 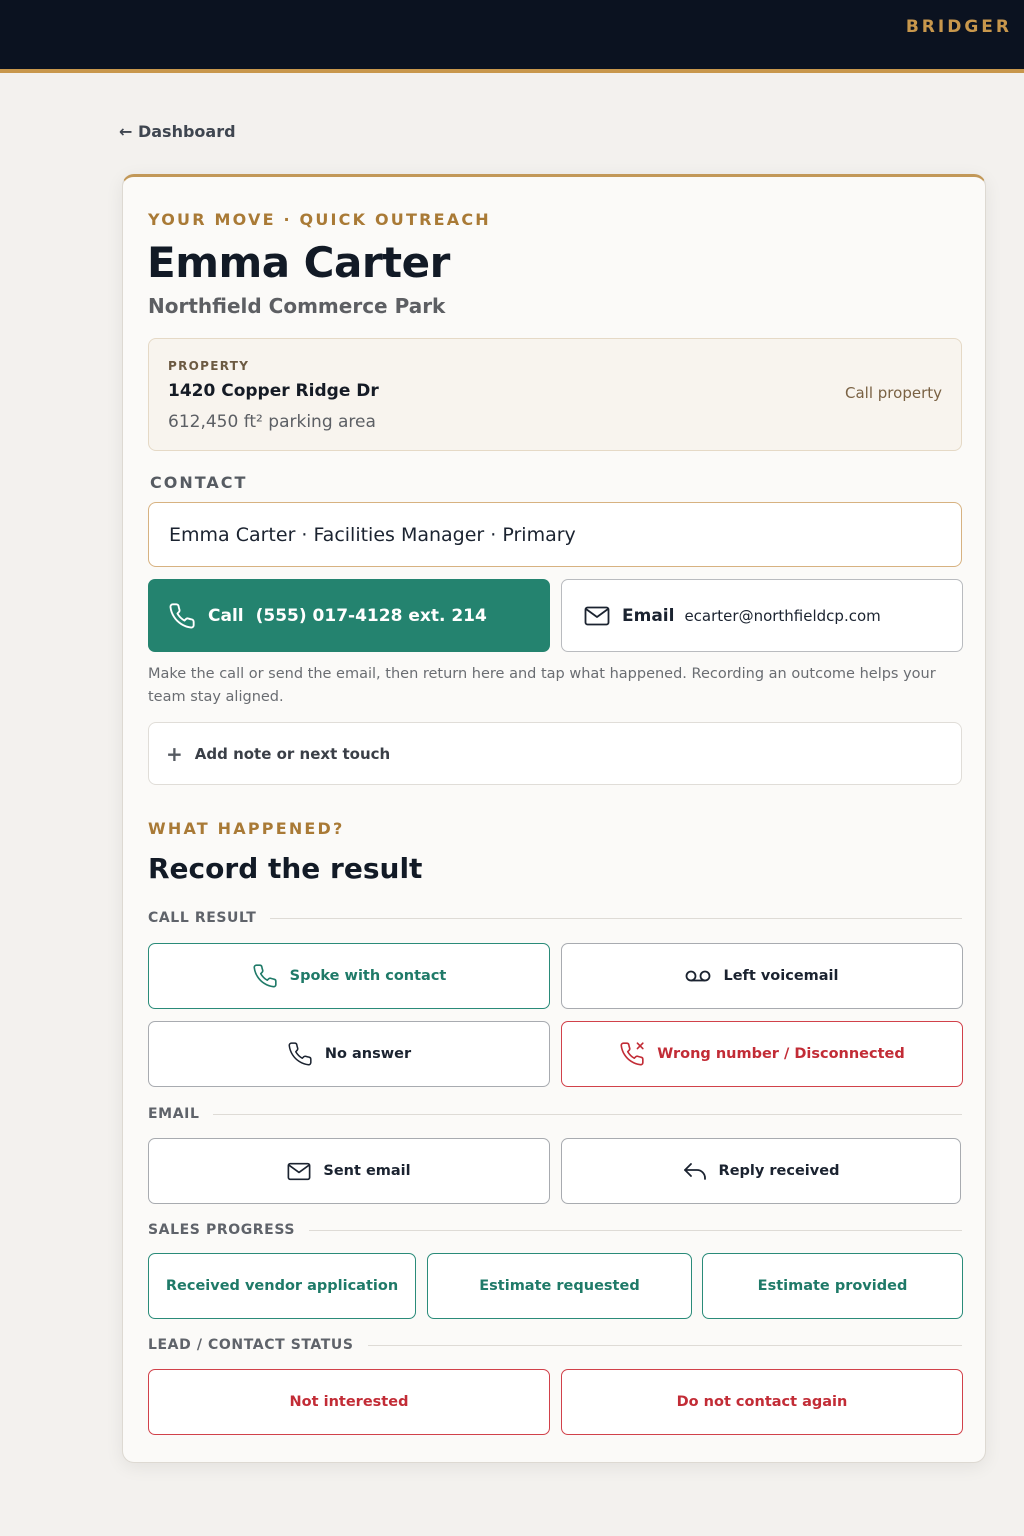 What do you see at coordinates (368, 1054) in the screenshot?
I see `no-answer-label: No answer` at bounding box center [368, 1054].